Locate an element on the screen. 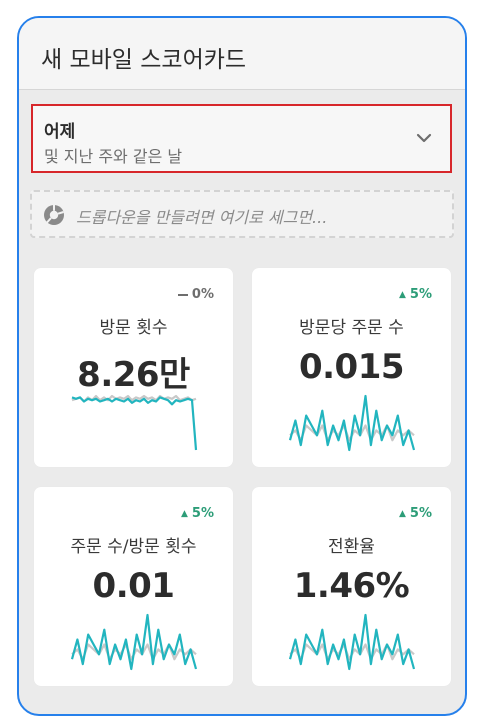 This screenshot has width=490, height=716. metric-value: 0.01 is located at coordinates (133, 586).